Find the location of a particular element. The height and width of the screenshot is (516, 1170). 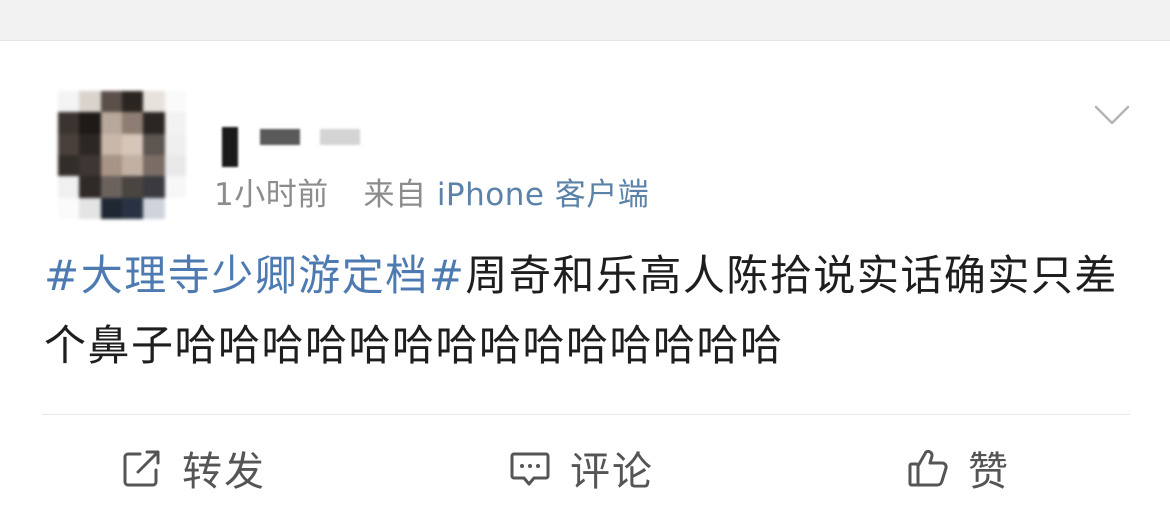

chevron-down-icon is located at coordinates (1112, 115).